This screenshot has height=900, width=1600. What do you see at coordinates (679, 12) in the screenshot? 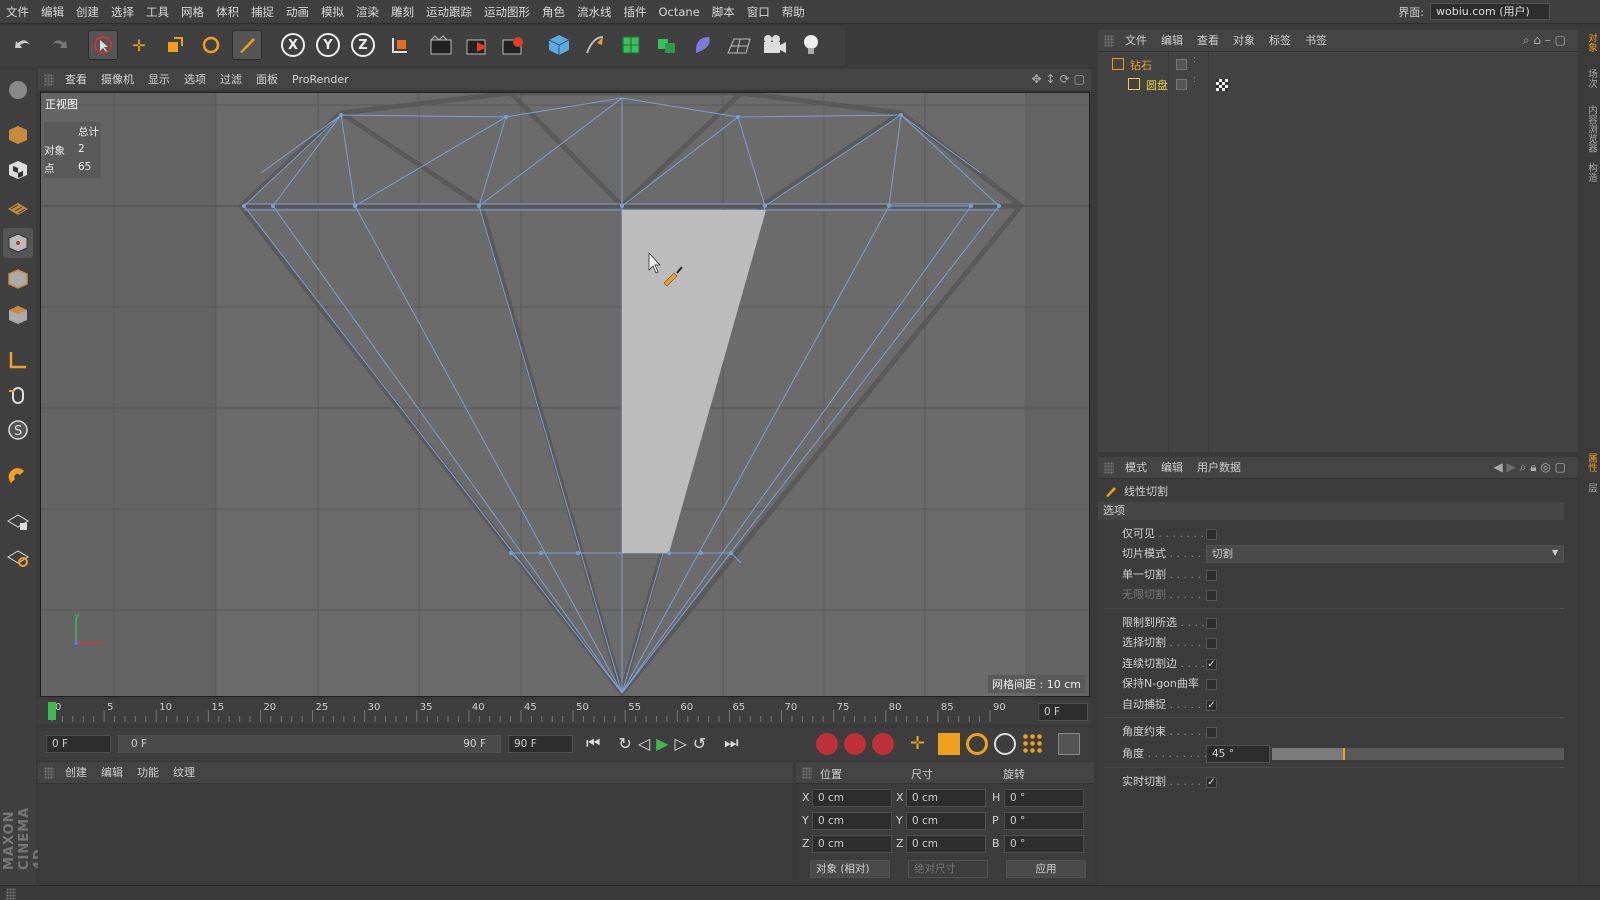
I see `menu-item: Octane` at bounding box center [679, 12].